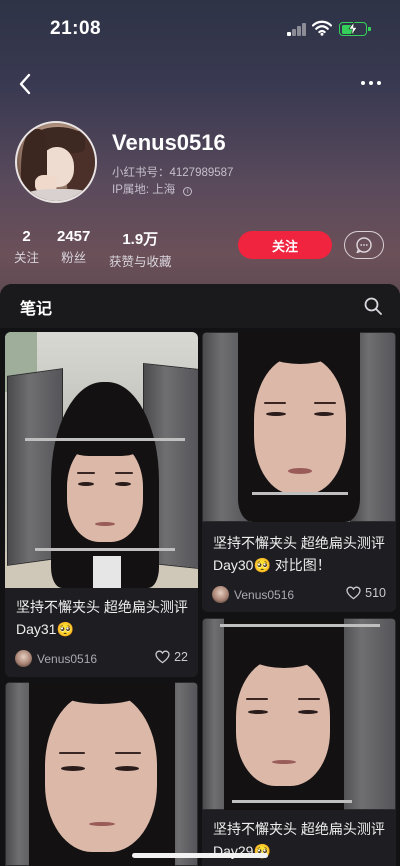 The width and height of the screenshot is (400, 866). What do you see at coordinates (171, 657) in the screenshot?
I see `like-button: 22` at bounding box center [171, 657].